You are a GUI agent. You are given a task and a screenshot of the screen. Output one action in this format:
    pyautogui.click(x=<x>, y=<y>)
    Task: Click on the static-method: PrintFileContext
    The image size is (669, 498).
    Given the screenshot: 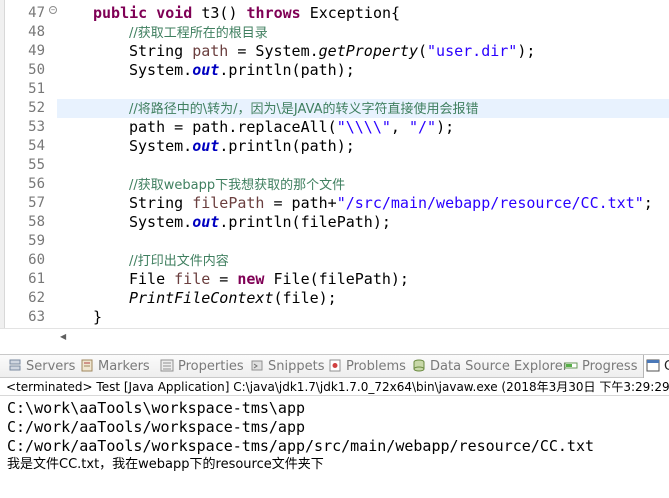 What is the action you would take?
    pyautogui.click(x=201, y=298)
    